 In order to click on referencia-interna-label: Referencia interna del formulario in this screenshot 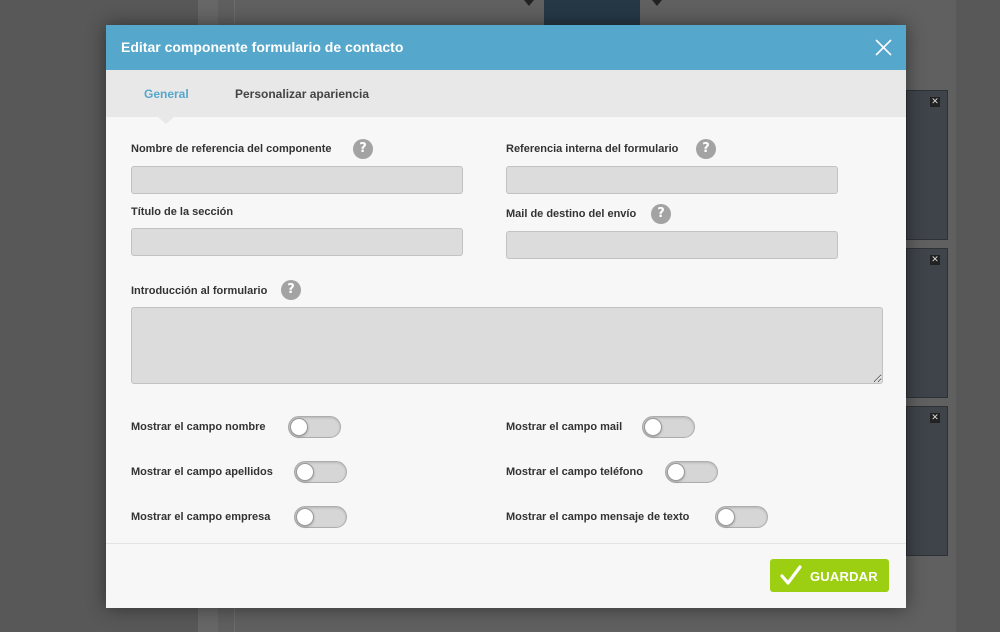, I will do `click(592, 149)`.